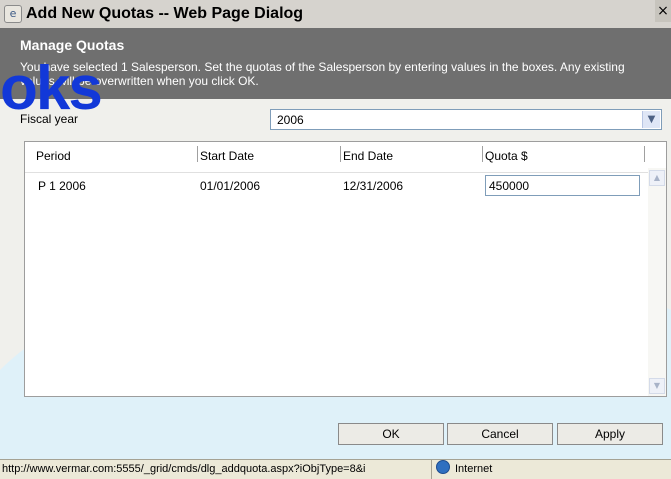 This screenshot has height=479, width=671. What do you see at coordinates (51, 88) in the screenshot?
I see `watermark-text: oks` at bounding box center [51, 88].